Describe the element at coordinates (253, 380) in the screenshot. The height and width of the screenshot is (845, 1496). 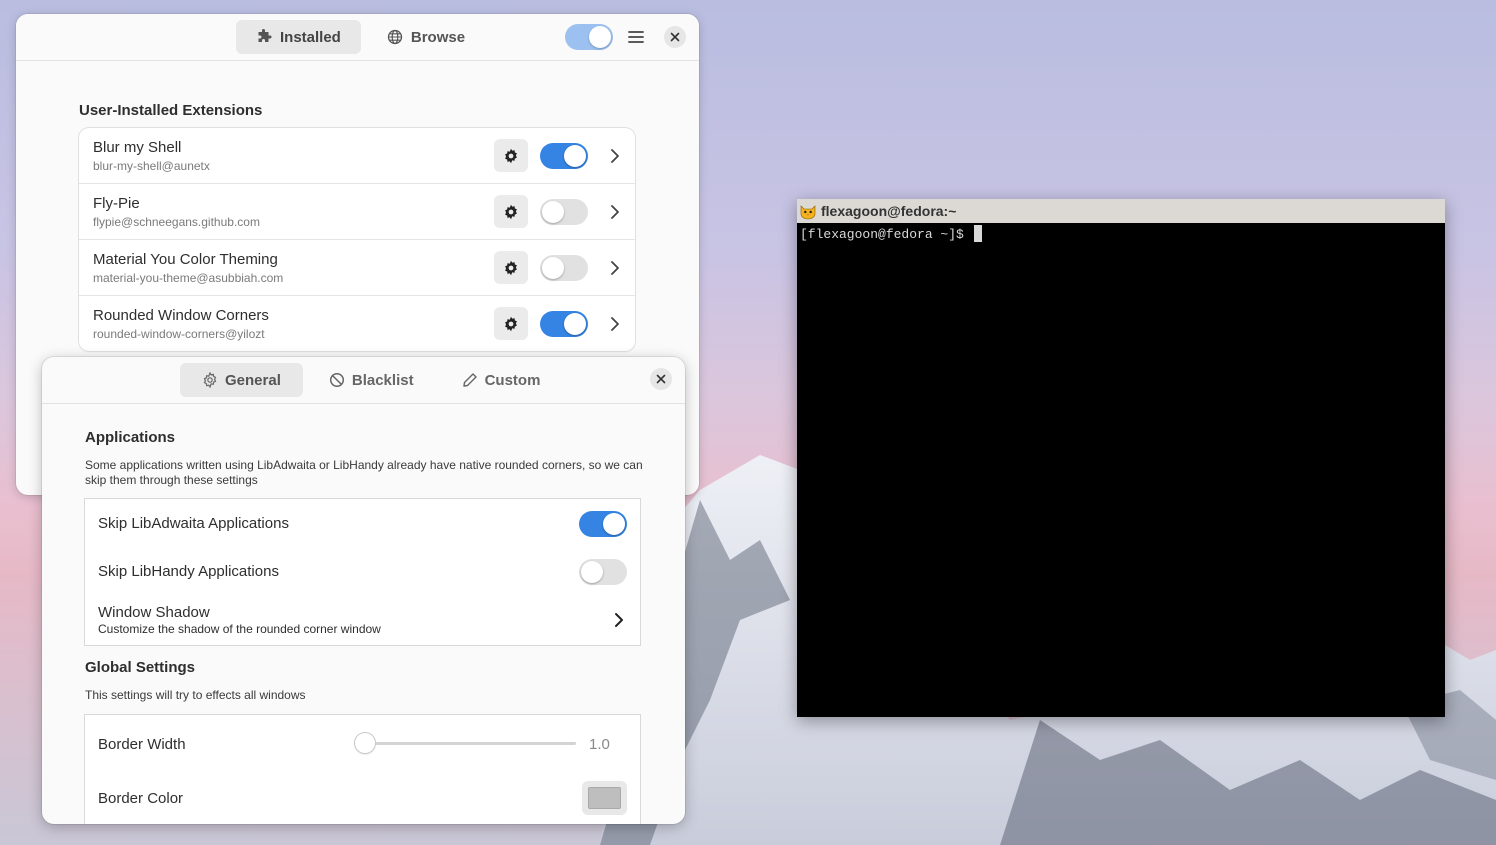
I see `tab-general-label: General` at that location.